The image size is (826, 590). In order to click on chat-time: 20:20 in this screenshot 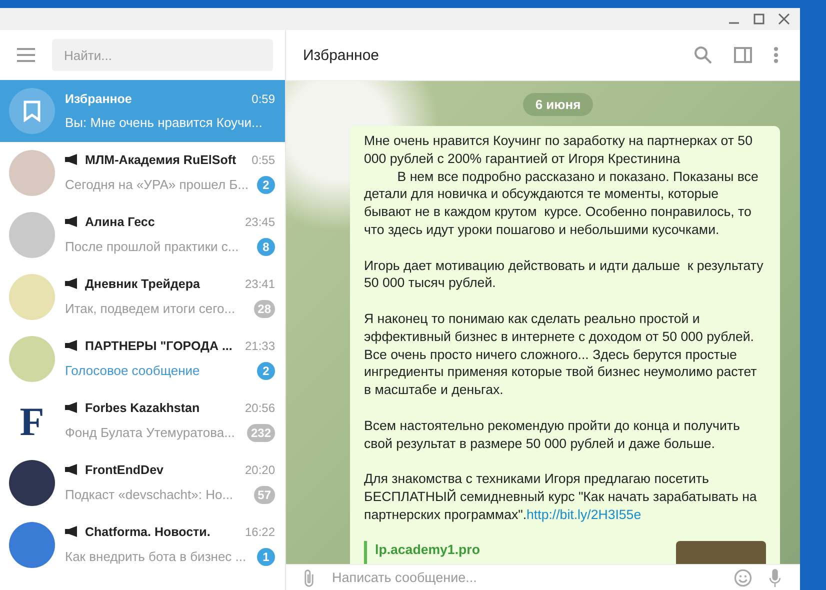, I will do `click(259, 469)`.